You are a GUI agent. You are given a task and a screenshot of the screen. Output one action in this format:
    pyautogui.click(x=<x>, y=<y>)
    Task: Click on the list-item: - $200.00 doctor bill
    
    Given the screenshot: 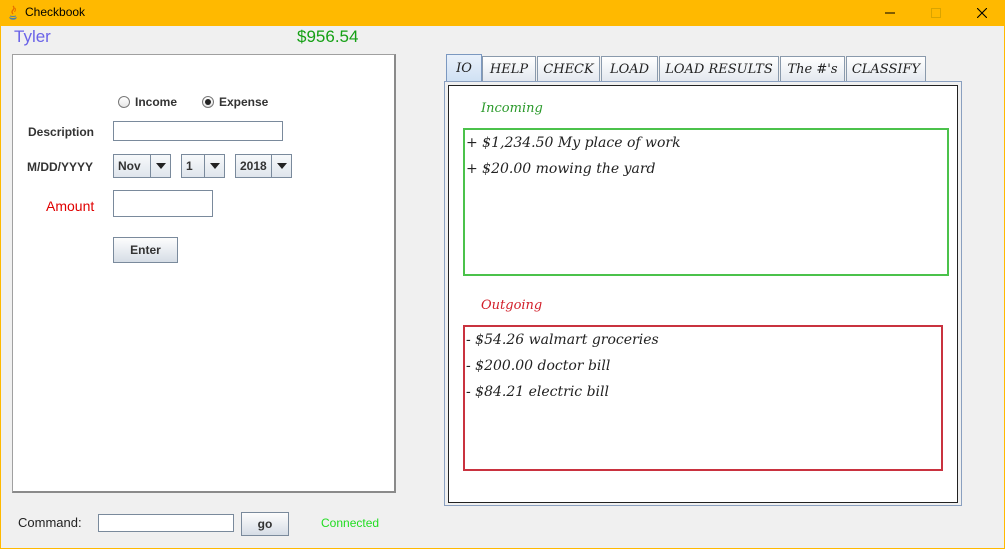 What is the action you would take?
    pyautogui.click(x=703, y=366)
    